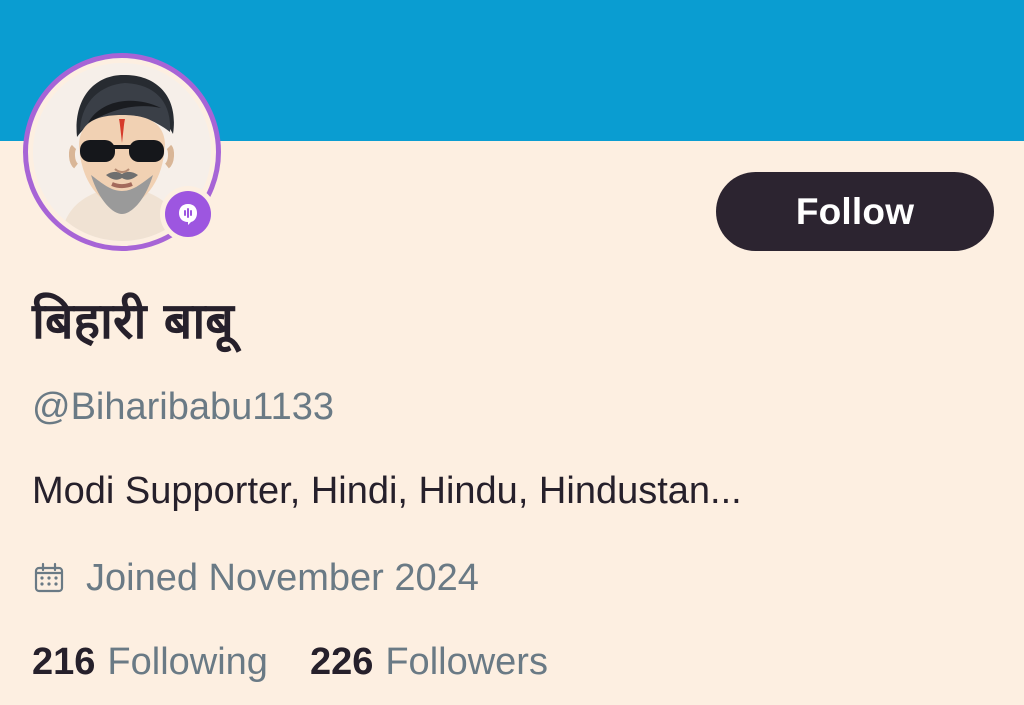 The width and height of the screenshot is (1024, 705). Describe the element at coordinates (183, 407) in the screenshot. I see `username-handle: @Biharibabu1133` at that location.